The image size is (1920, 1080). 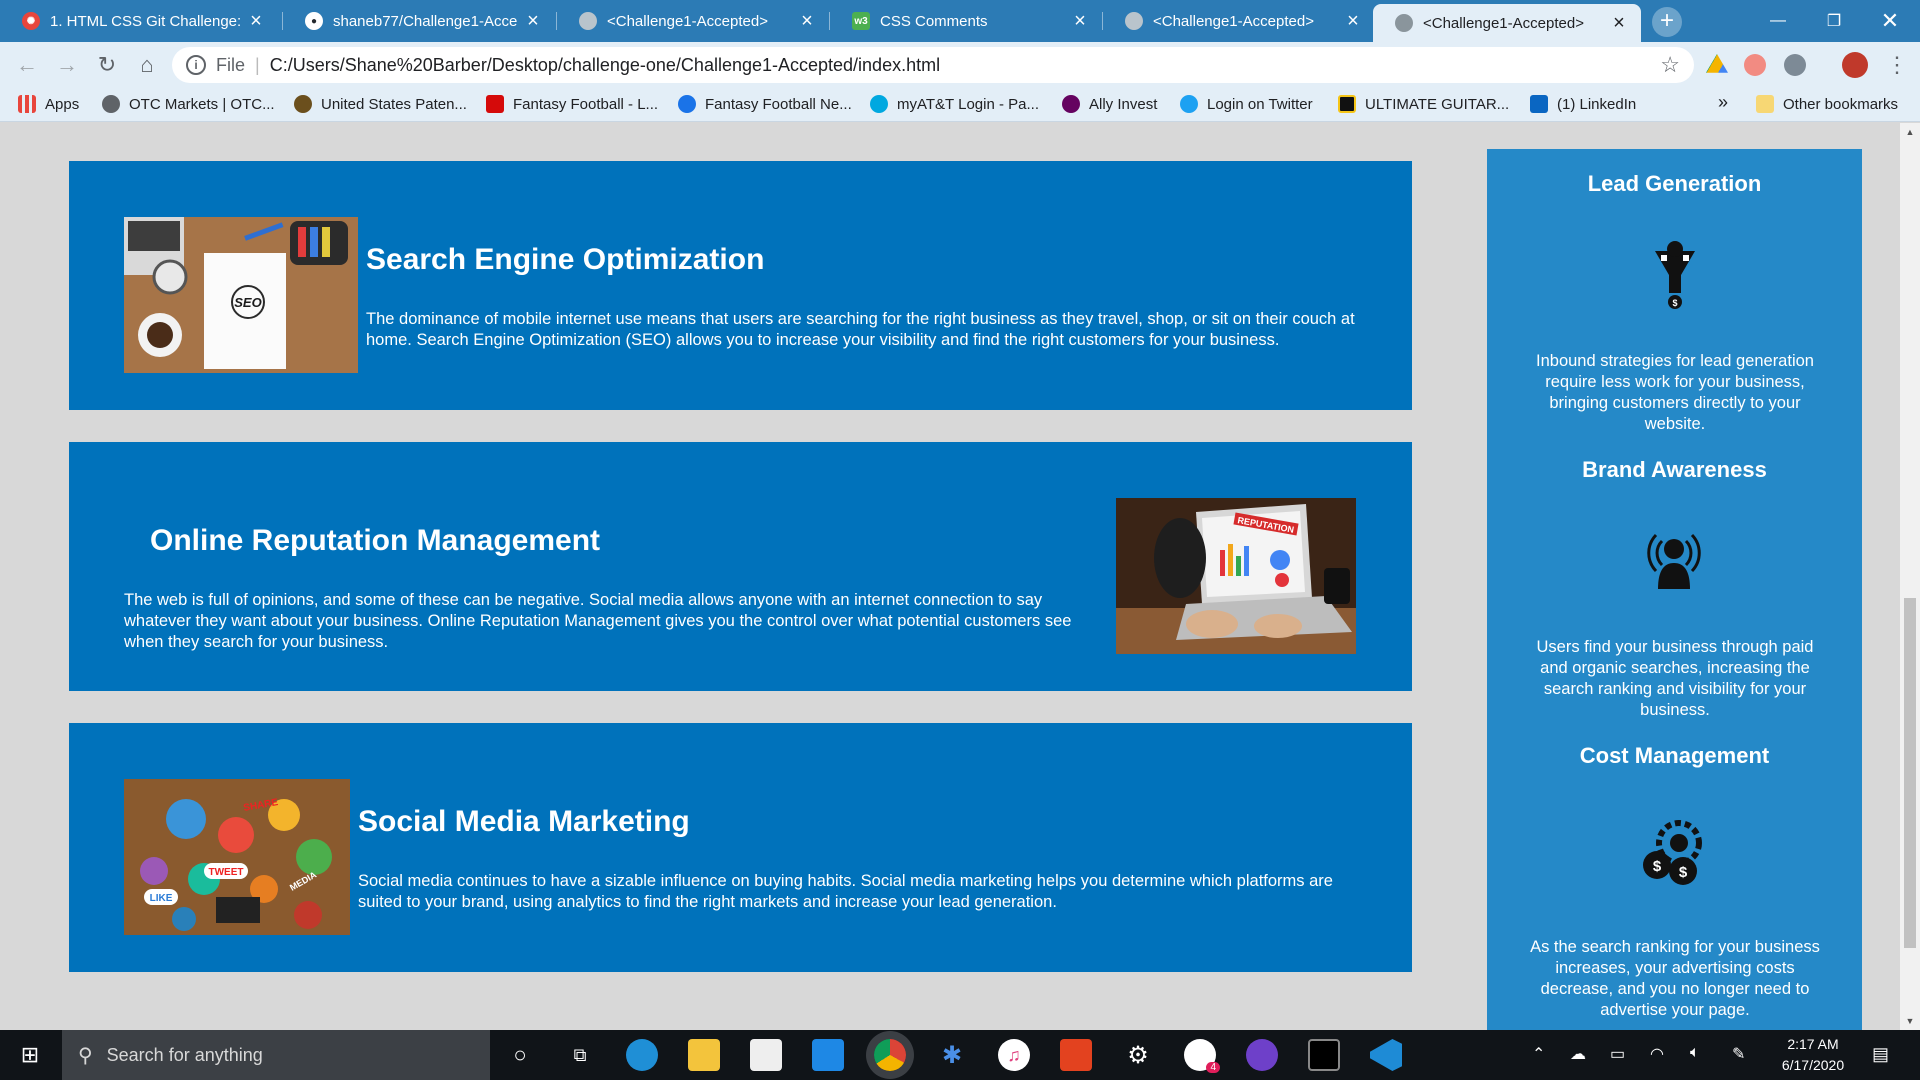 I want to click on google-drive-icon, so click(x=1717, y=63).